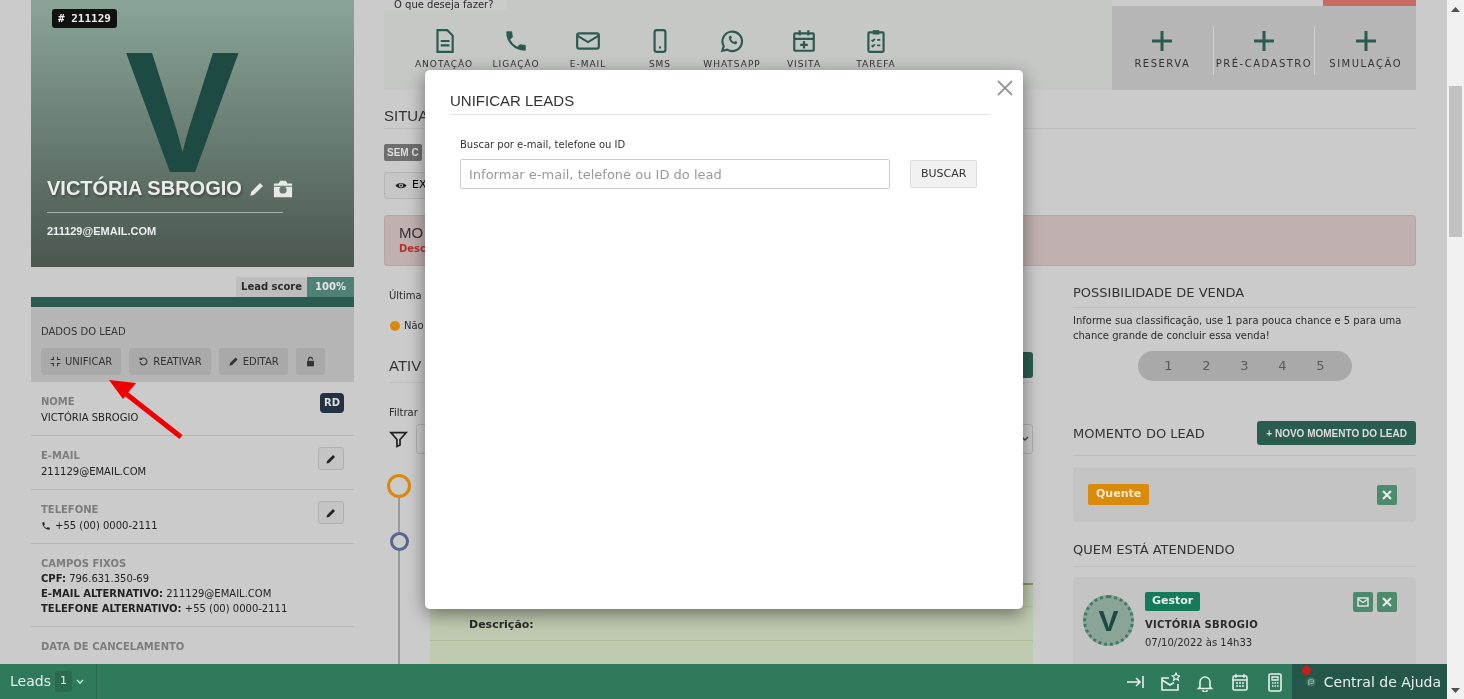 The width and height of the screenshot is (1464, 699). Describe the element at coordinates (164, 609) in the screenshot. I see `field-line: TELEFONE ALTERNATIVO: +55 (00) 0000-2111` at that location.